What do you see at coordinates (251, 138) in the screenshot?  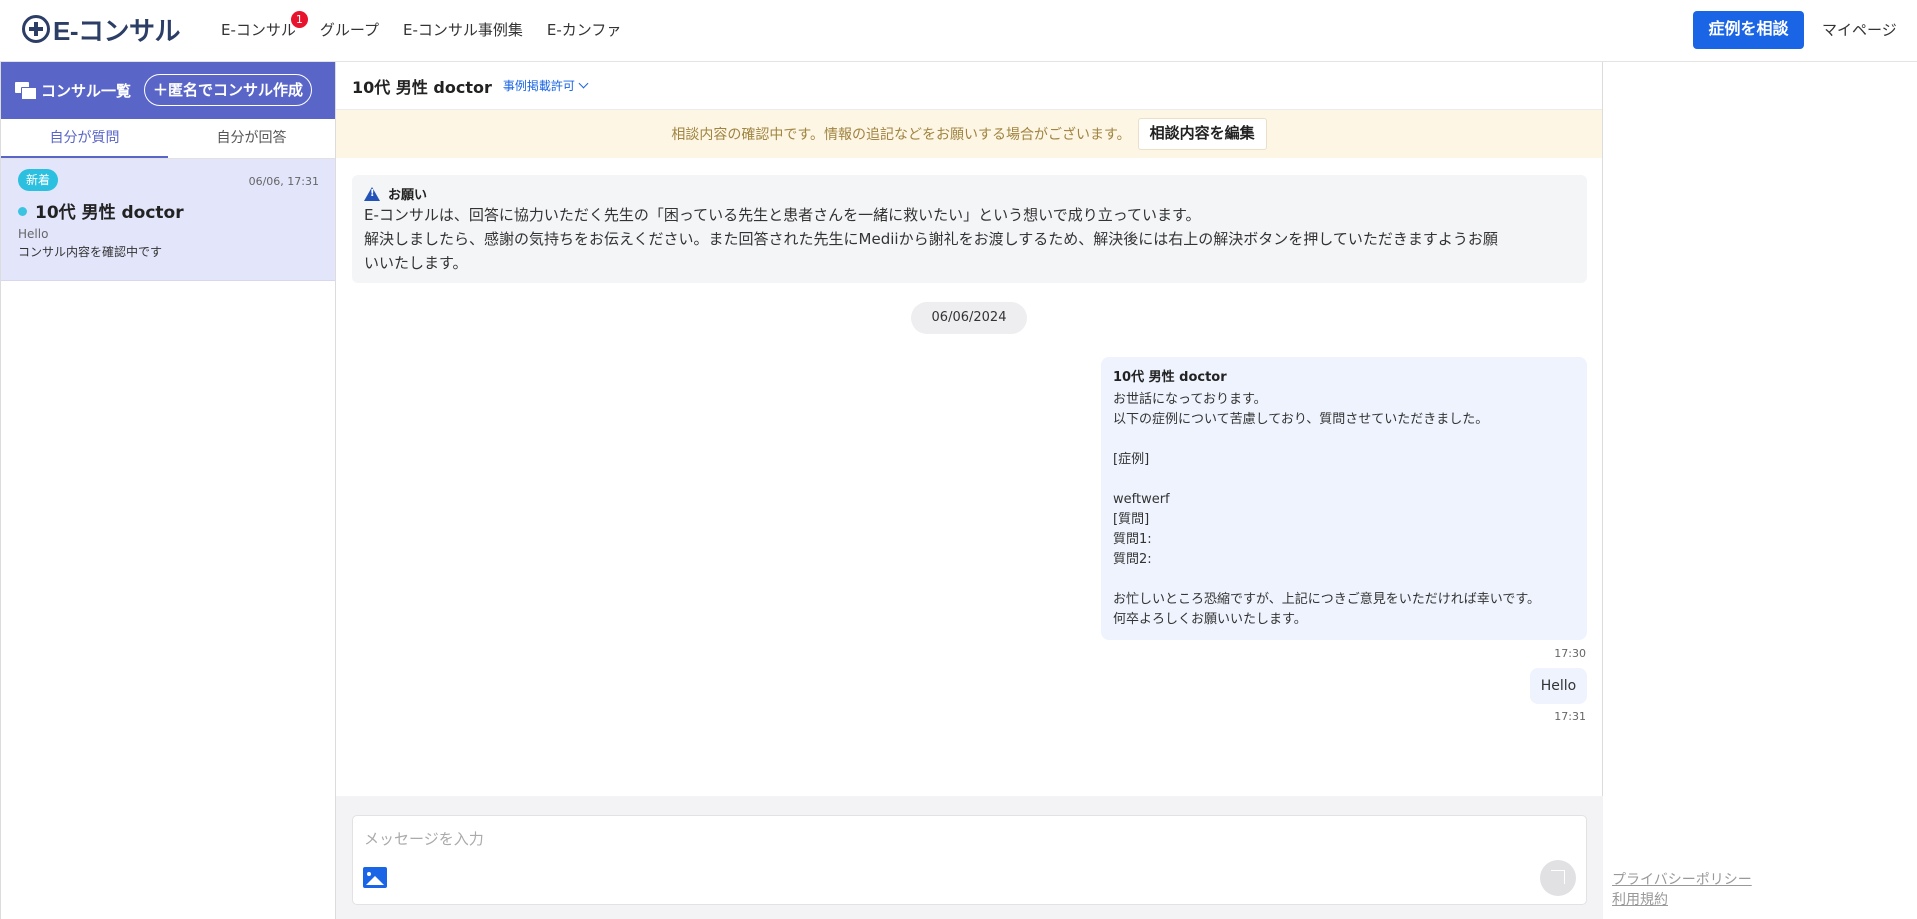 I see `tab-my-answers: 自分が回答` at bounding box center [251, 138].